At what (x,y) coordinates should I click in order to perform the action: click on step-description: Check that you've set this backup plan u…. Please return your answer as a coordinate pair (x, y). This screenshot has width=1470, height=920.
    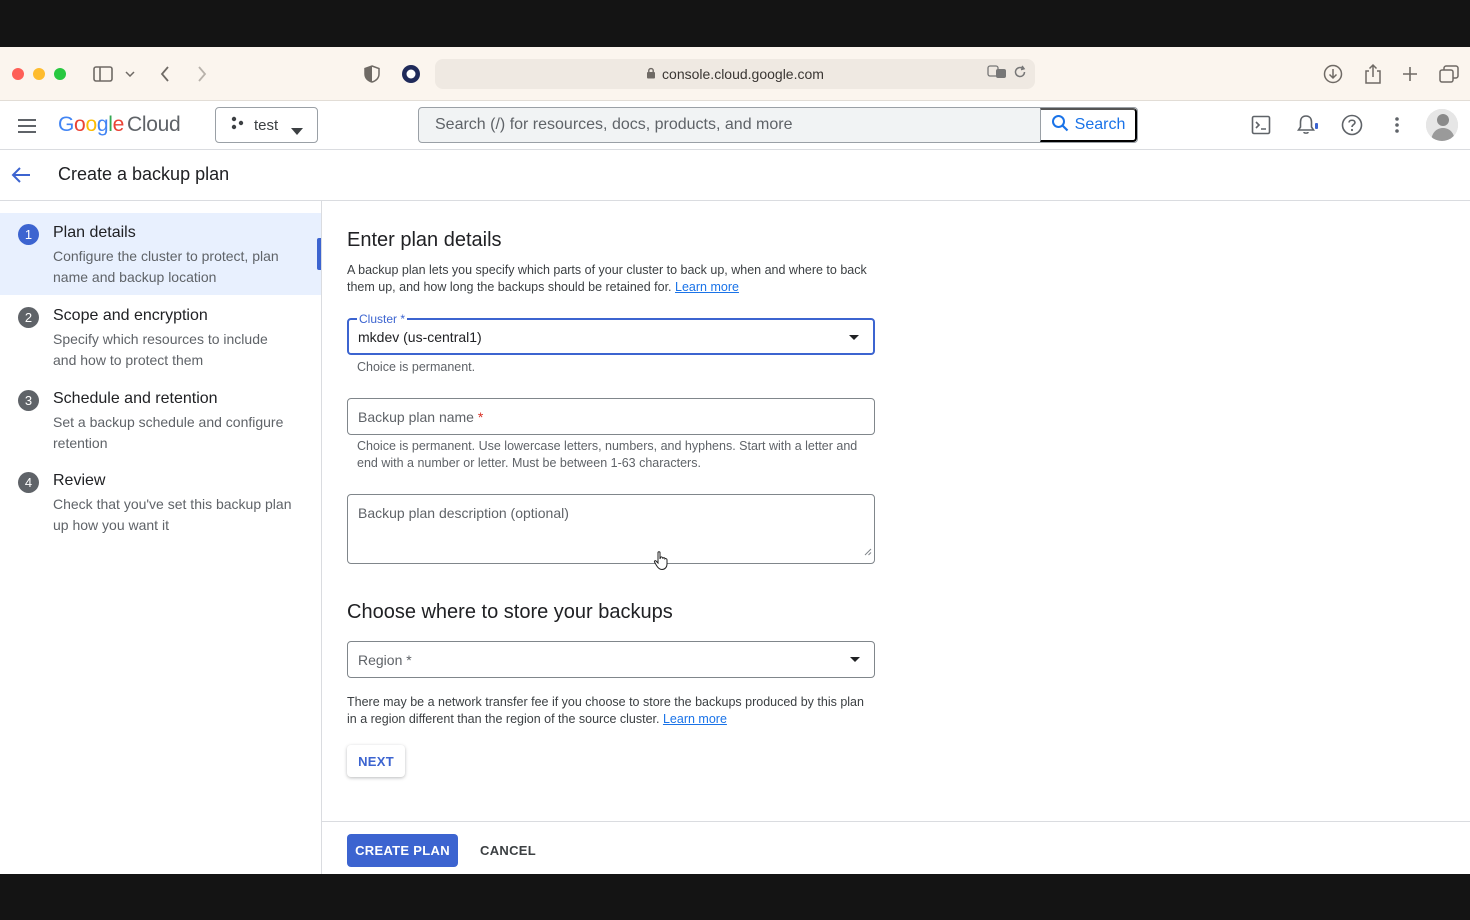
    Looking at the image, I should click on (172, 514).